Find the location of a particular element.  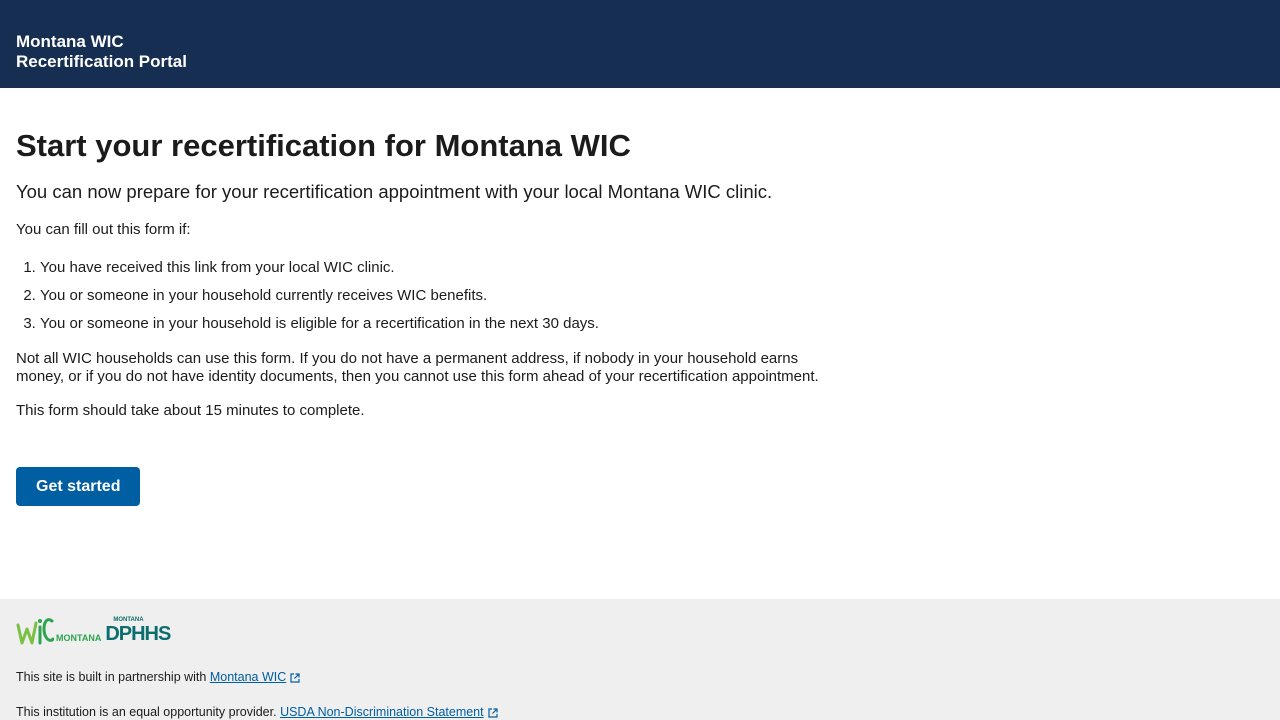

montana-wic-link-label: Montana WIC is located at coordinates (248, 677).